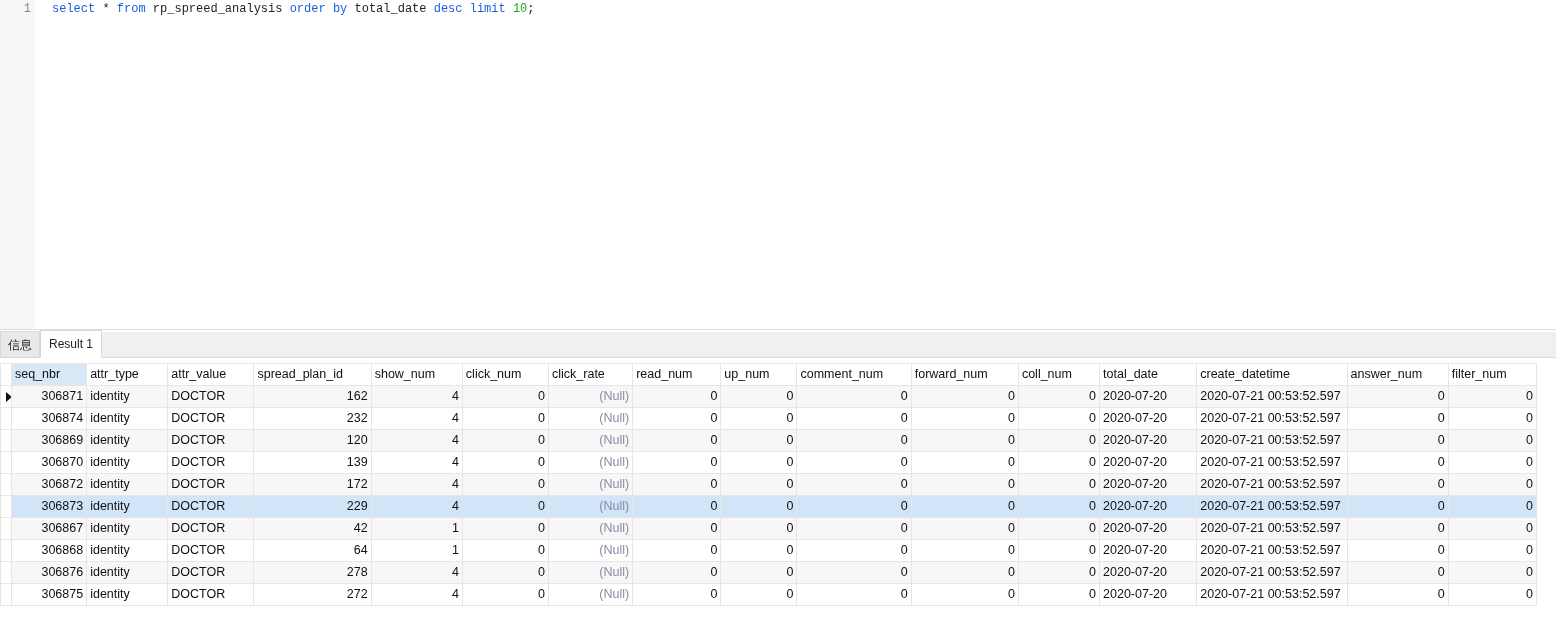 The height and width of the screenshot is (644, 1556). I want to click on column-header: seq_nbr, so click(49, 374).